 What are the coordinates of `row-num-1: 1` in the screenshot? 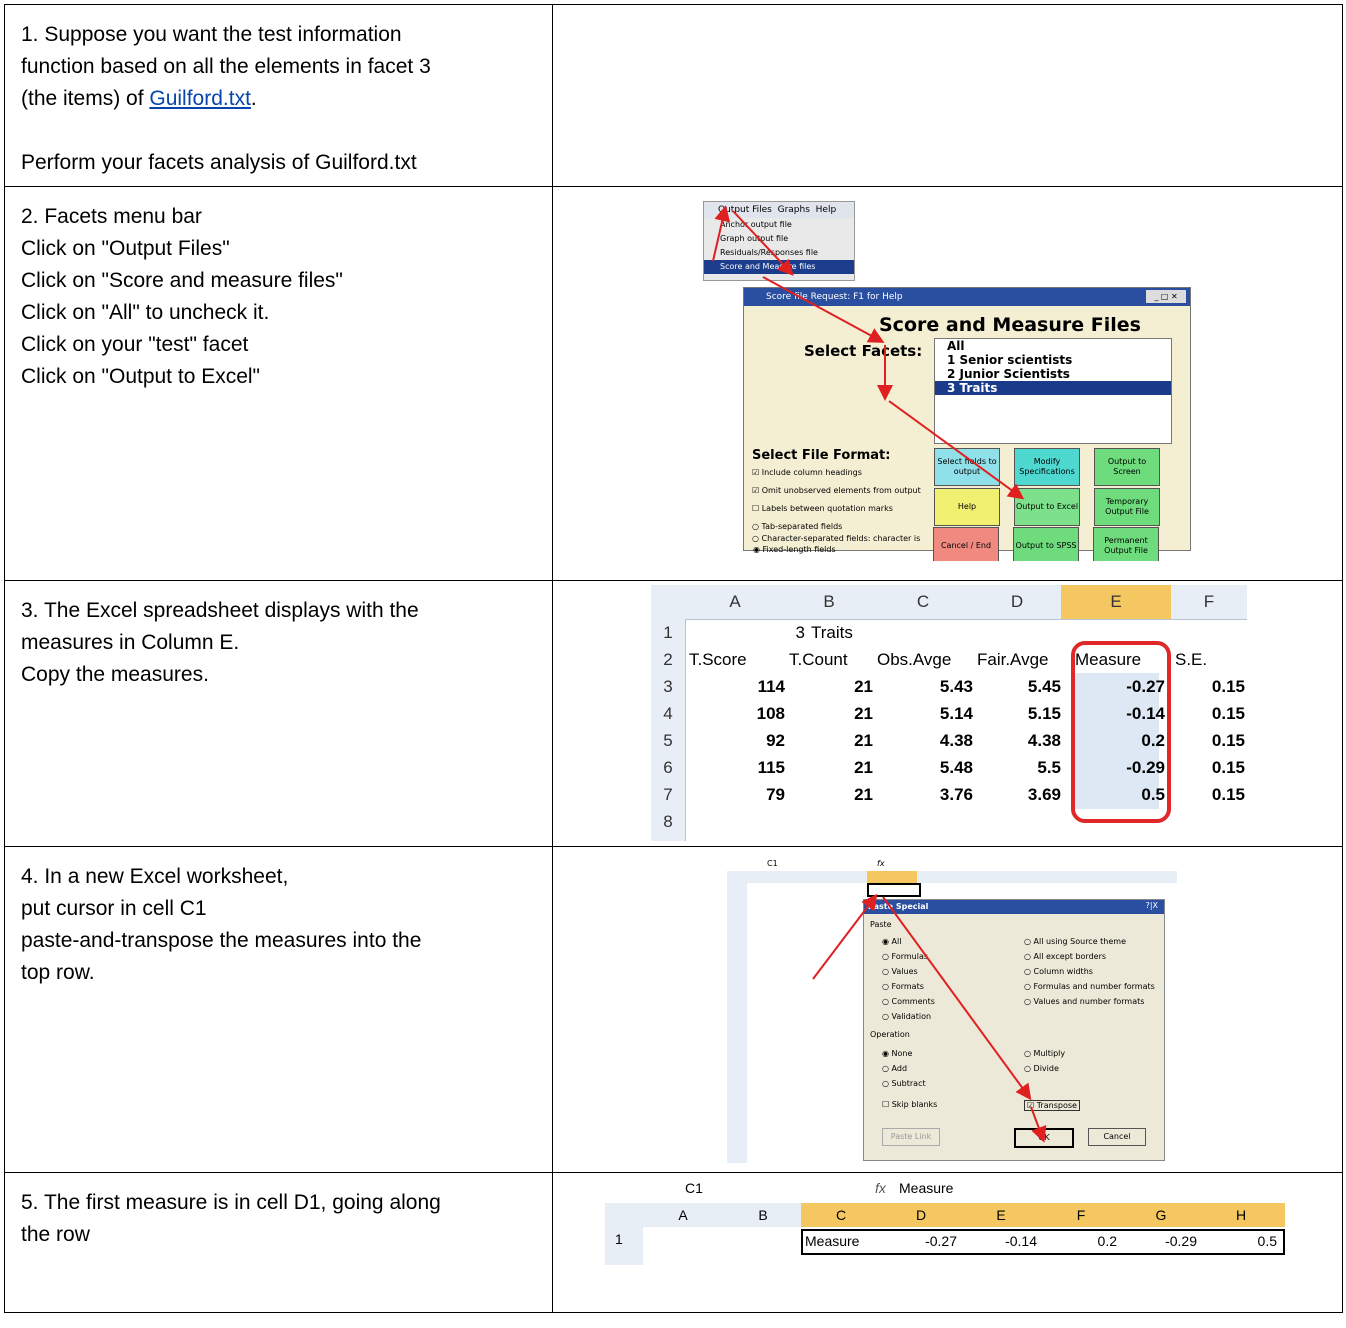 It's located at (668, 632).